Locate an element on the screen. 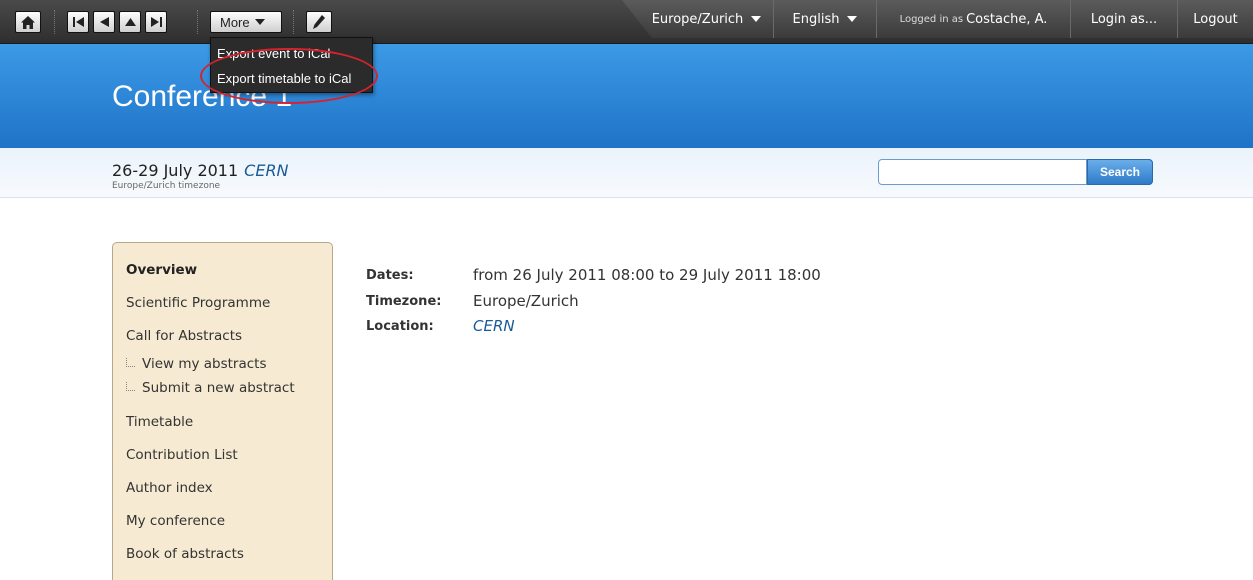 The height and width of the screenshot is (580, 1253). language-selector: English is located at coordinates (824, 19).